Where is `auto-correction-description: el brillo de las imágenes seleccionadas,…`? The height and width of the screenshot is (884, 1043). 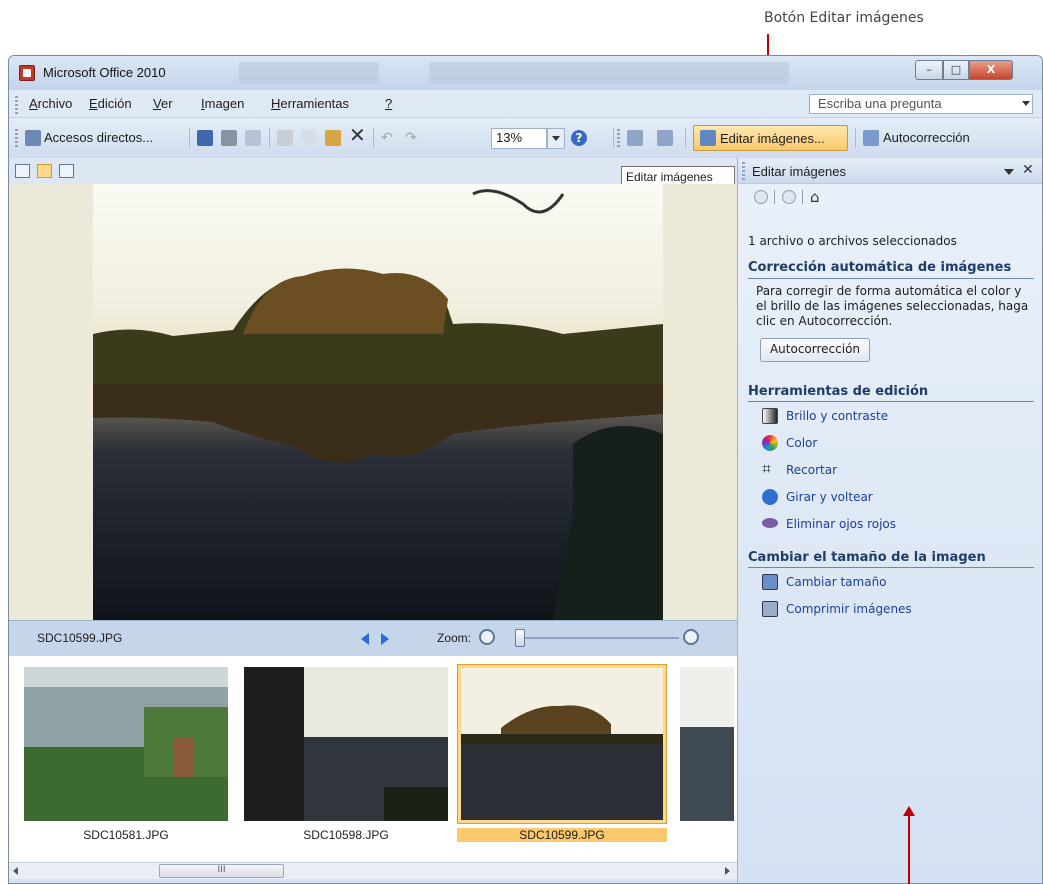
auto-correction-description: el brillo de las imágenes seleccionadas,… is located at coordinates (892, 306).